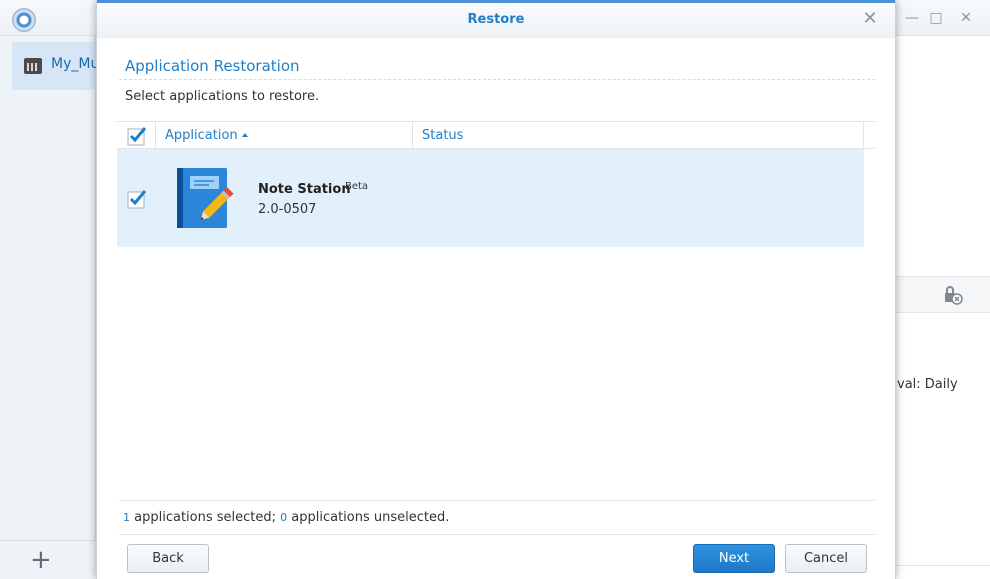 The height and width of the screenshot is (579, 990). I want to click on column-header-application: Application, so click(206, 135).